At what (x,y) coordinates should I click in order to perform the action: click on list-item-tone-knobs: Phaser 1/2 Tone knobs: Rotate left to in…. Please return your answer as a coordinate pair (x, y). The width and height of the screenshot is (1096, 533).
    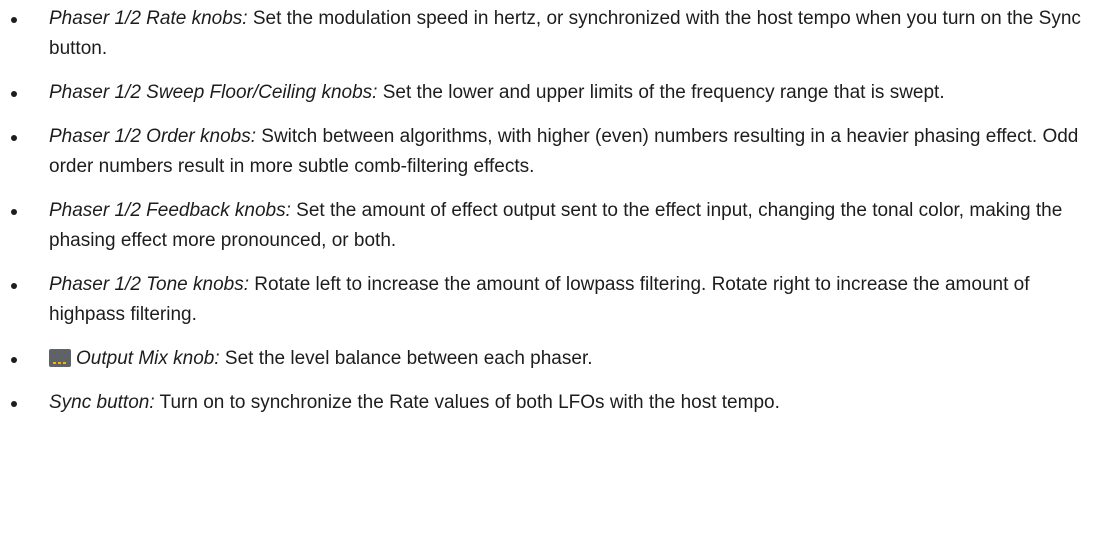
    Looking at the image, I should click on (544, 300).